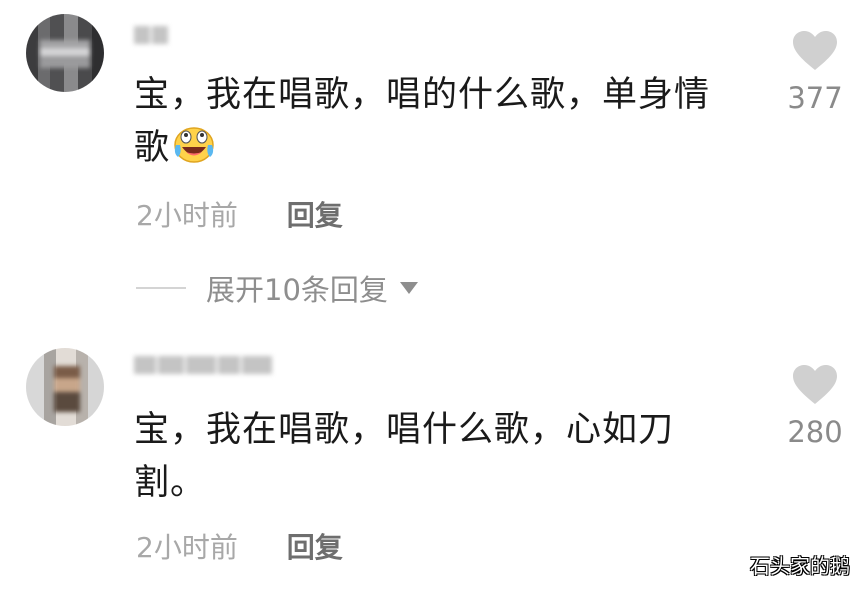  I want to click on comment-text: 宝，我在唱歌，唱什么歌，心如刀 割。, so click(434, 457).